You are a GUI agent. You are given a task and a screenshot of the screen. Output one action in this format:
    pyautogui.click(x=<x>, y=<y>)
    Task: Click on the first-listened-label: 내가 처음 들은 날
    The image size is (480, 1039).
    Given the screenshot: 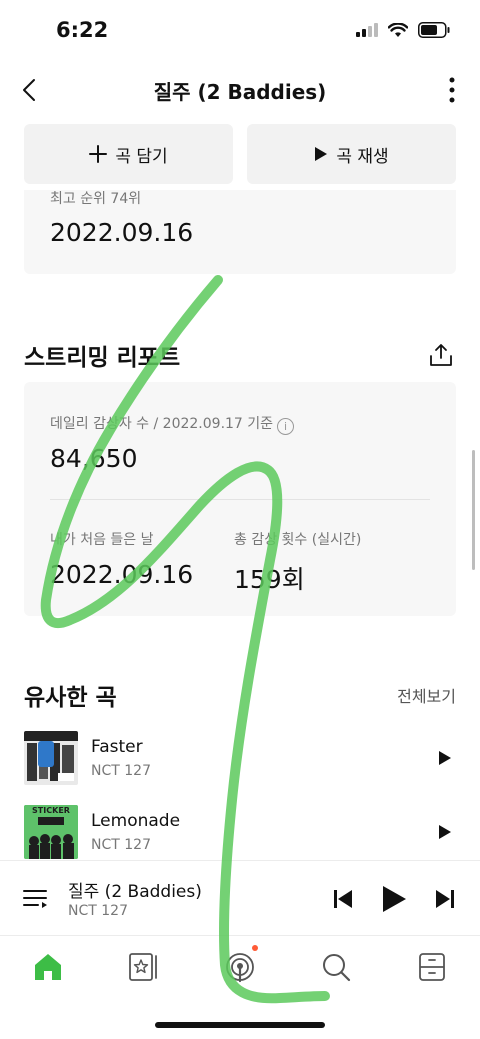 What is the action you would take?
    pyautogui.click(x=102, y=540)
    